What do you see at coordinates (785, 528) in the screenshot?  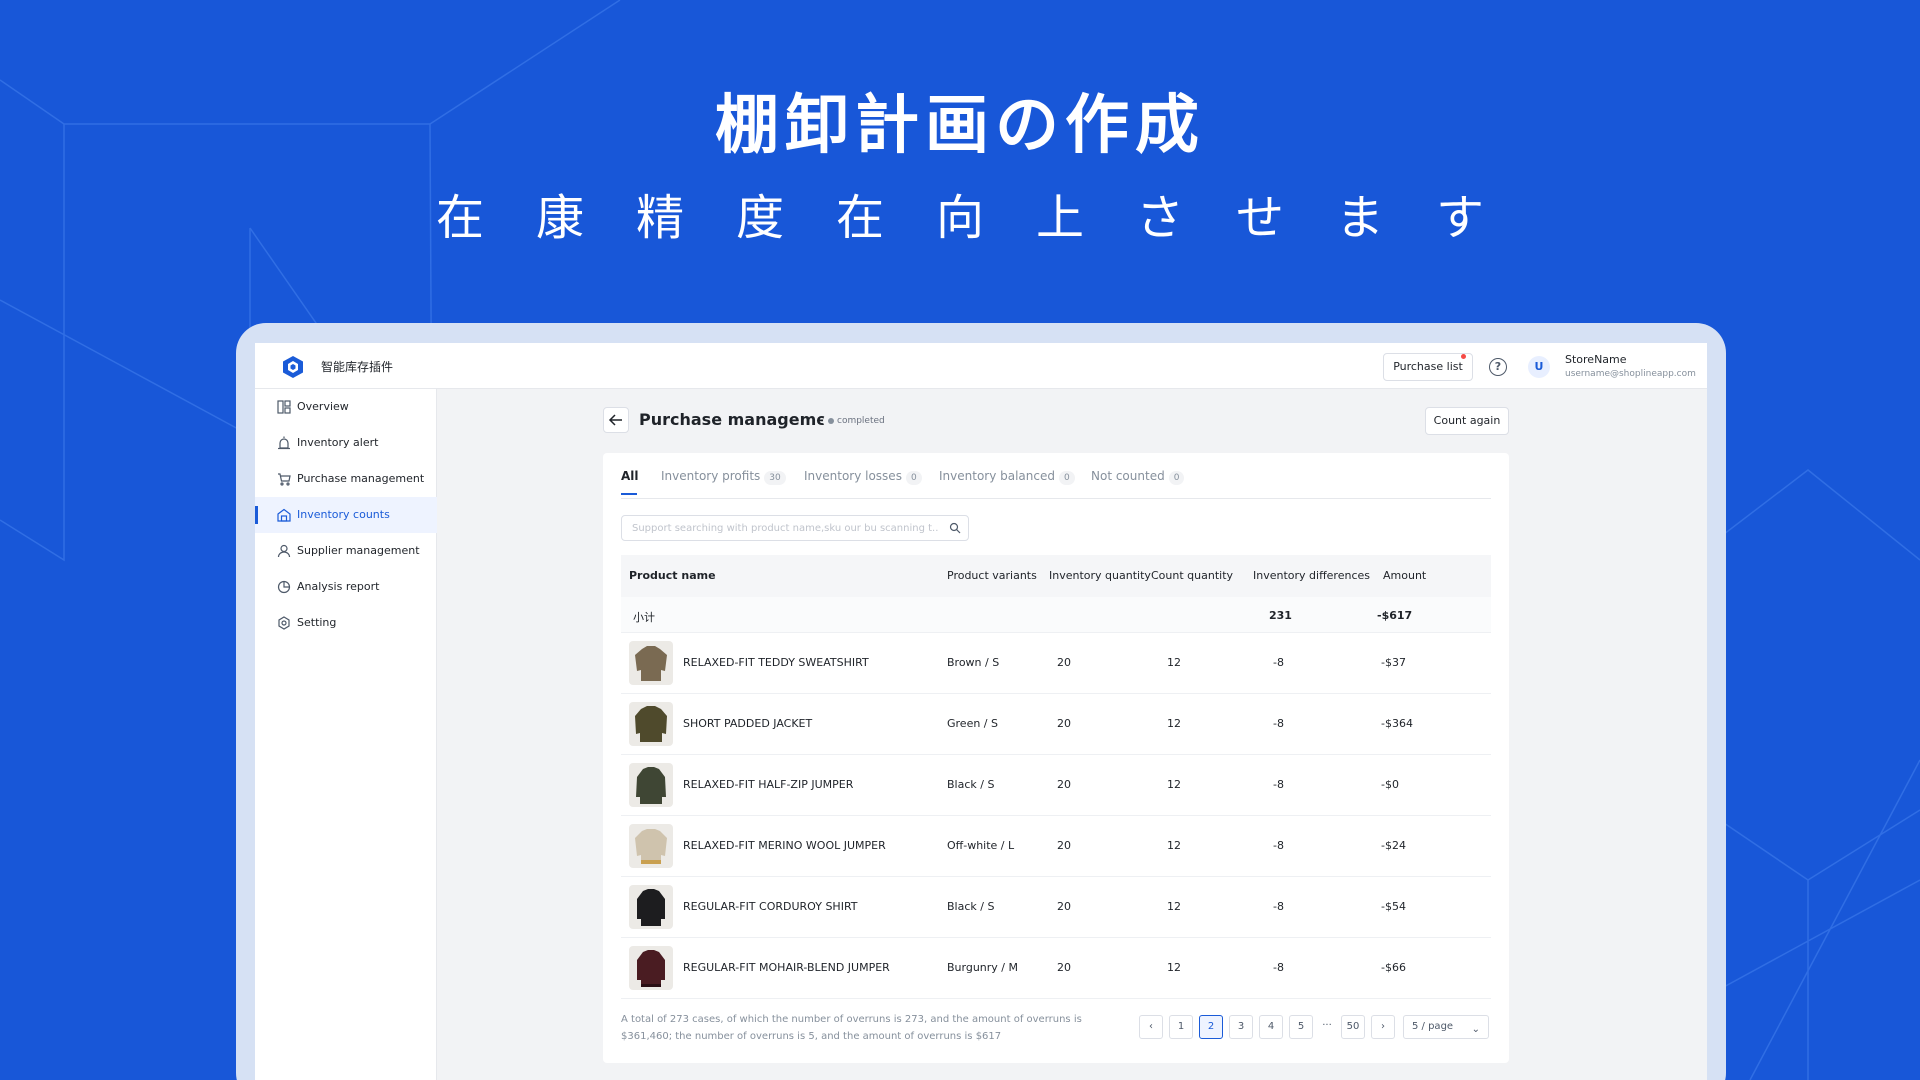 I see `search-input` at bounding box center [785, 528].